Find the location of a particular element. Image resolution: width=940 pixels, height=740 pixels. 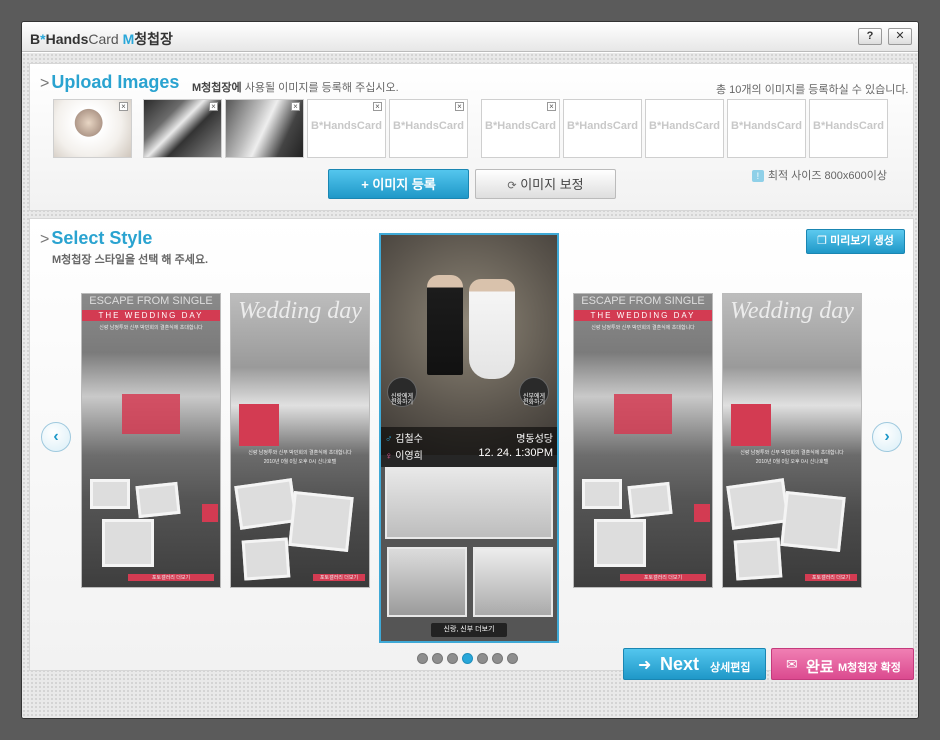

page-dots is located at coordinates (469, 657).